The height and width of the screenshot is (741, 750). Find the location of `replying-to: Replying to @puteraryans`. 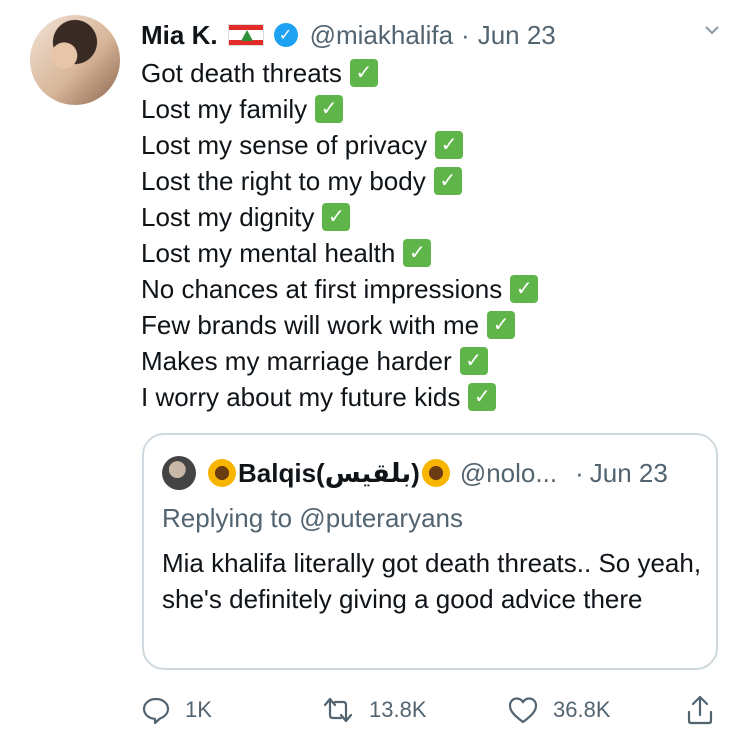

replying-to: Replying to @puteraryans is located at coordinates (312, 518).